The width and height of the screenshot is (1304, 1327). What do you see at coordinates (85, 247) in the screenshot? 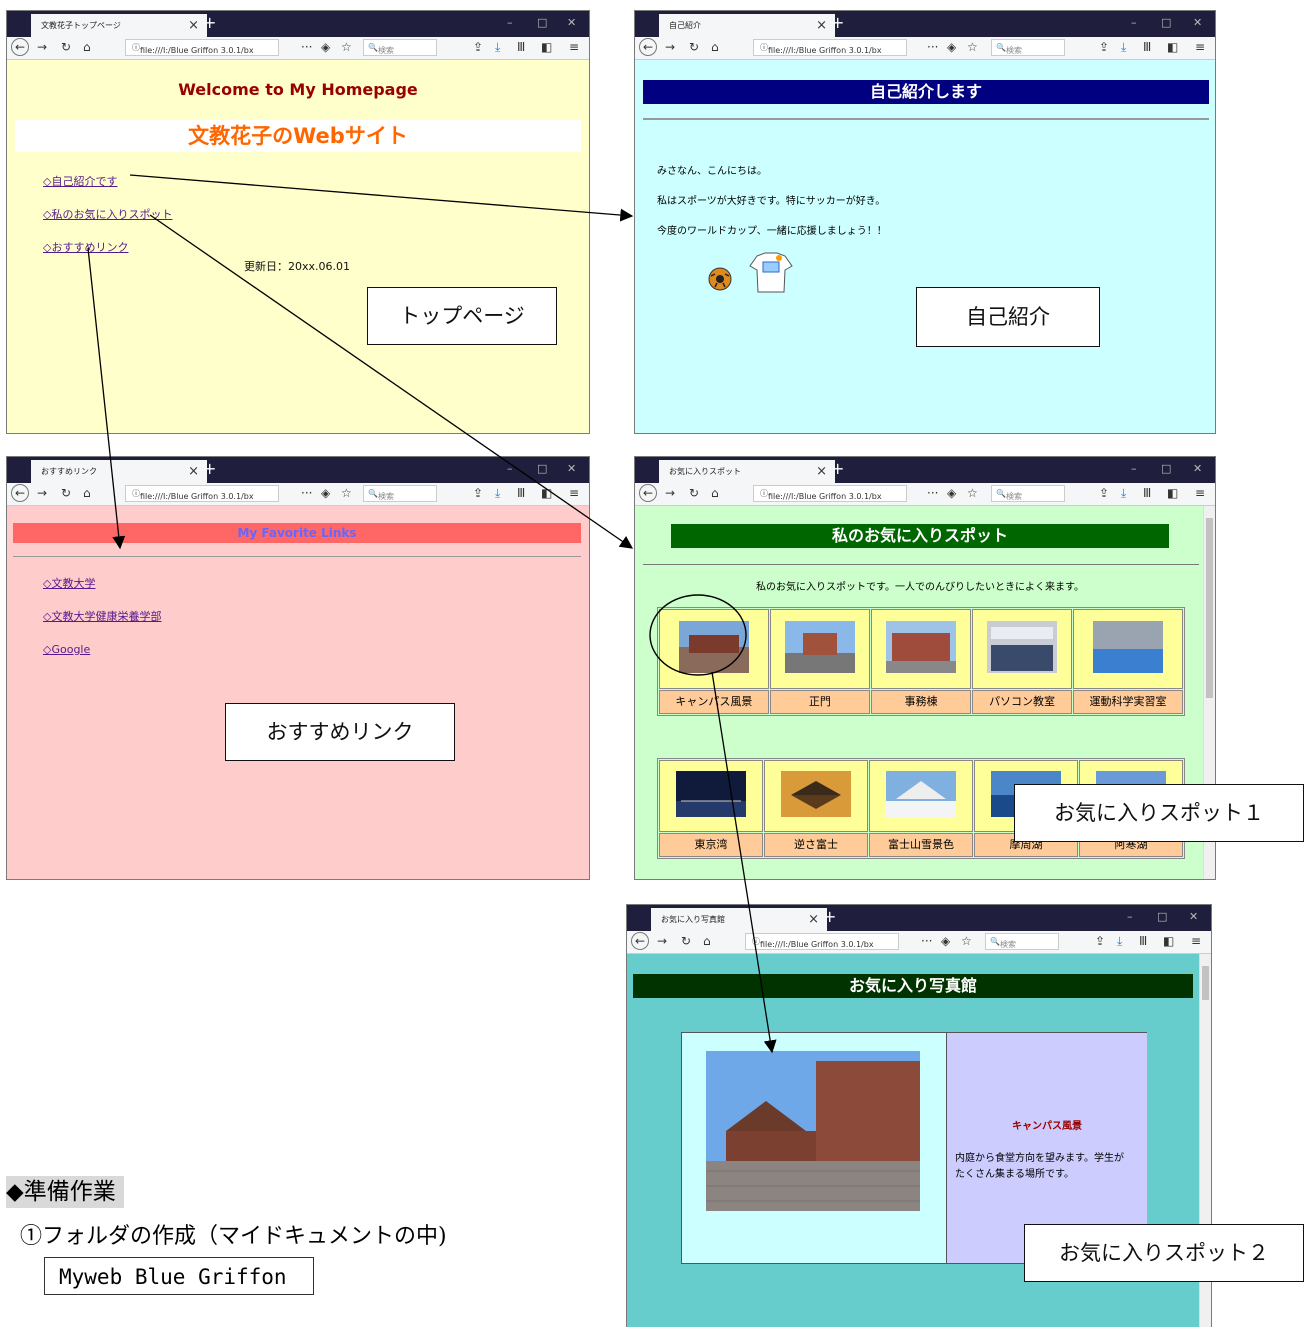
I see `link-recommend: ◇おすすめリンク` at bounding box center [85, 247].